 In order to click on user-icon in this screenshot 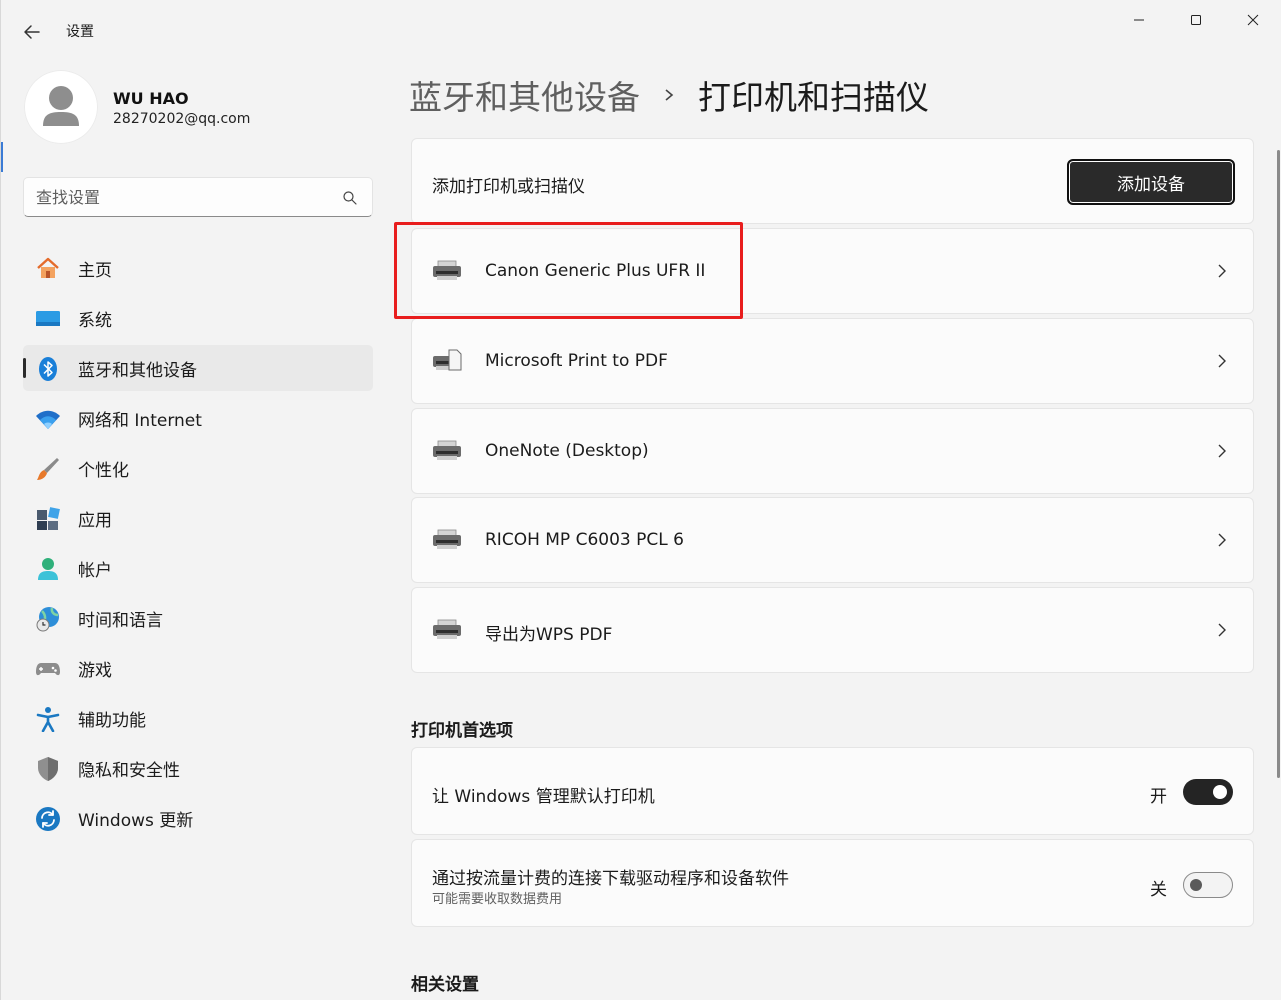, I will do `click(61, 106)`.